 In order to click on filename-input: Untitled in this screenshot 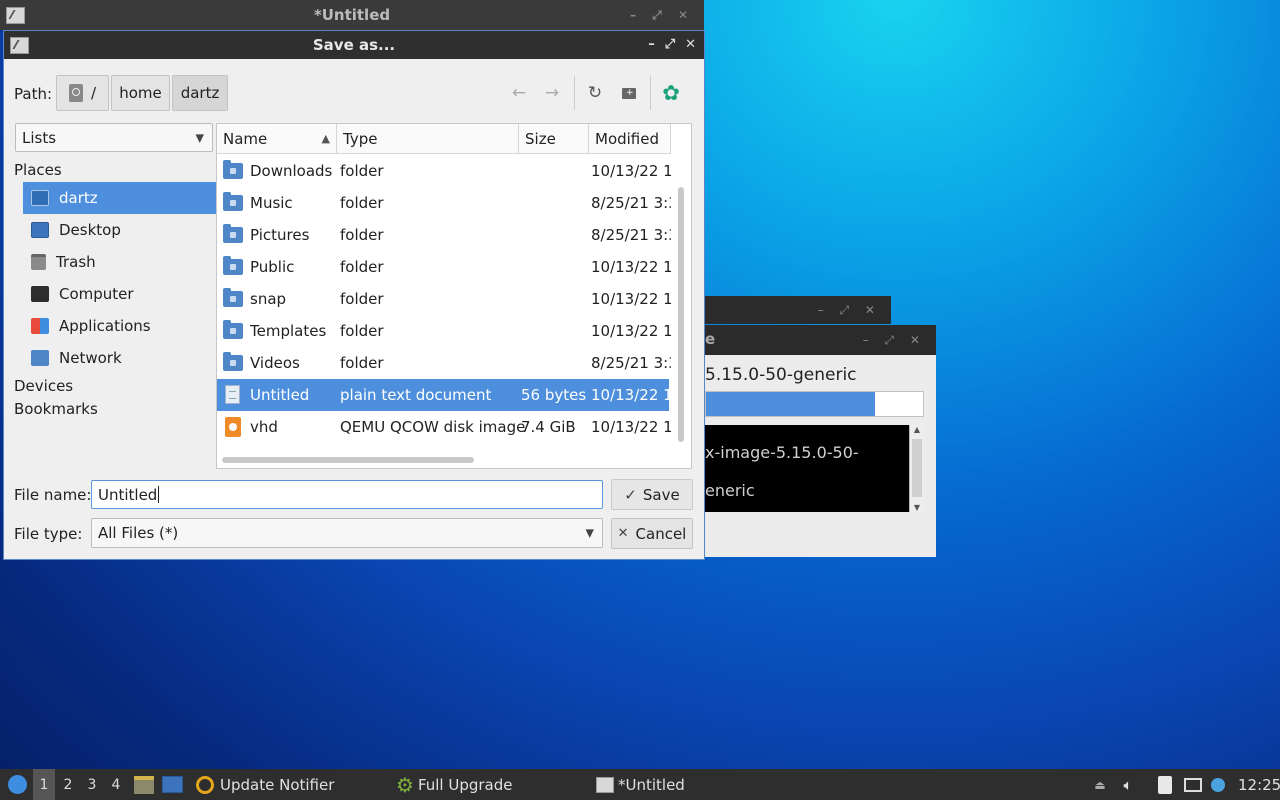, I will do `click(347, 494)`.